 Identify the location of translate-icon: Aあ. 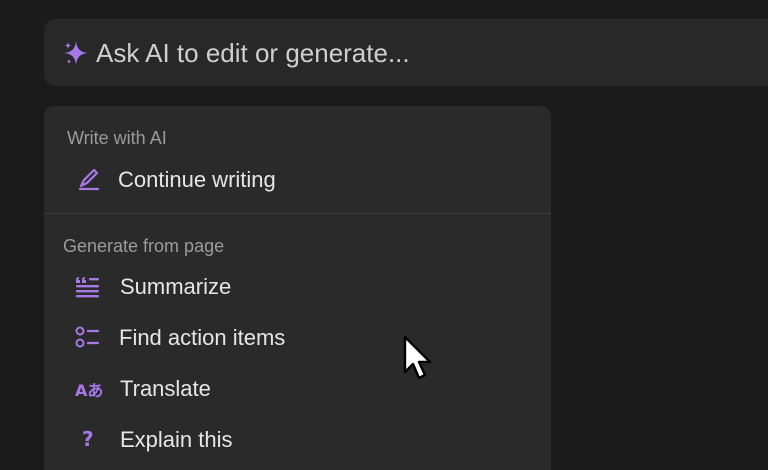
(89, 390).